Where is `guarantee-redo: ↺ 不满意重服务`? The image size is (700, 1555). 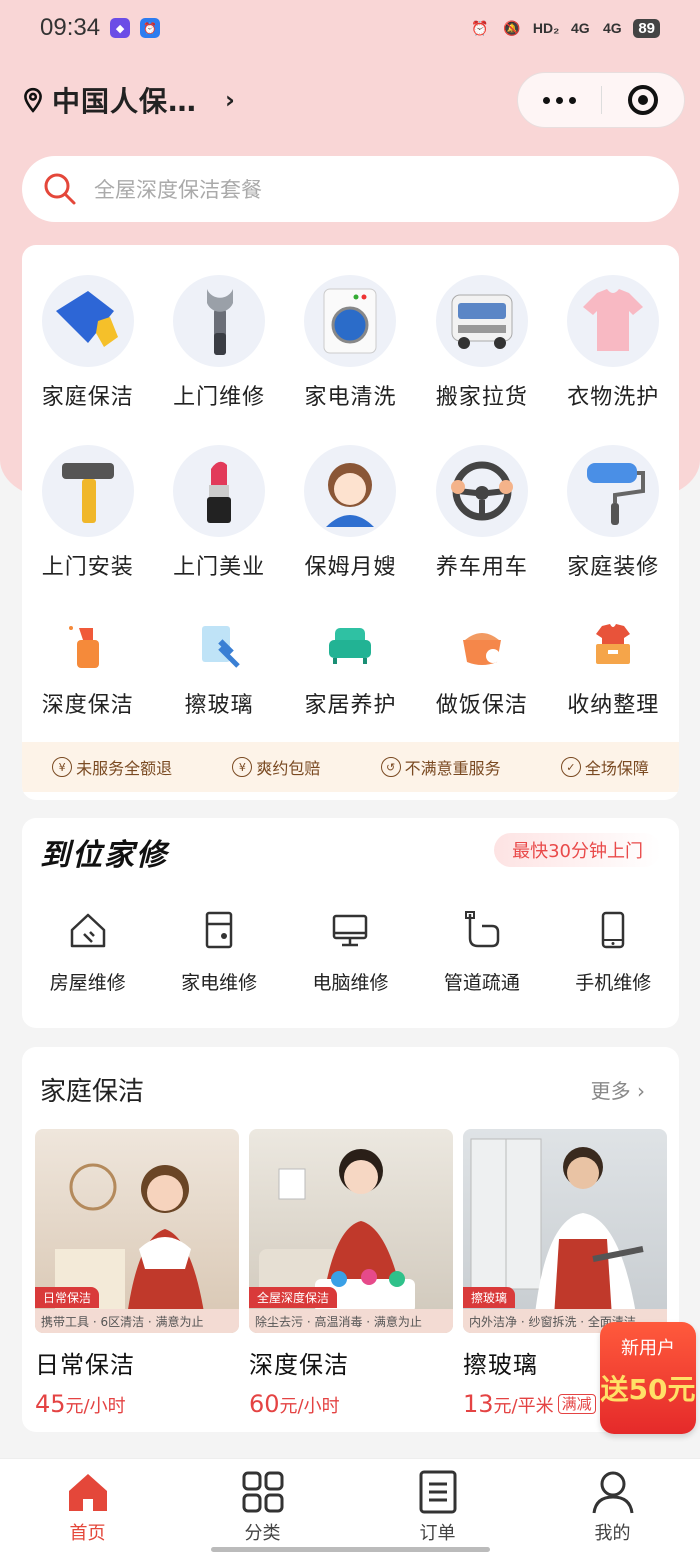 guarantee-redo: ↺ 不满意重服务 is located at coordinates (440, 767).